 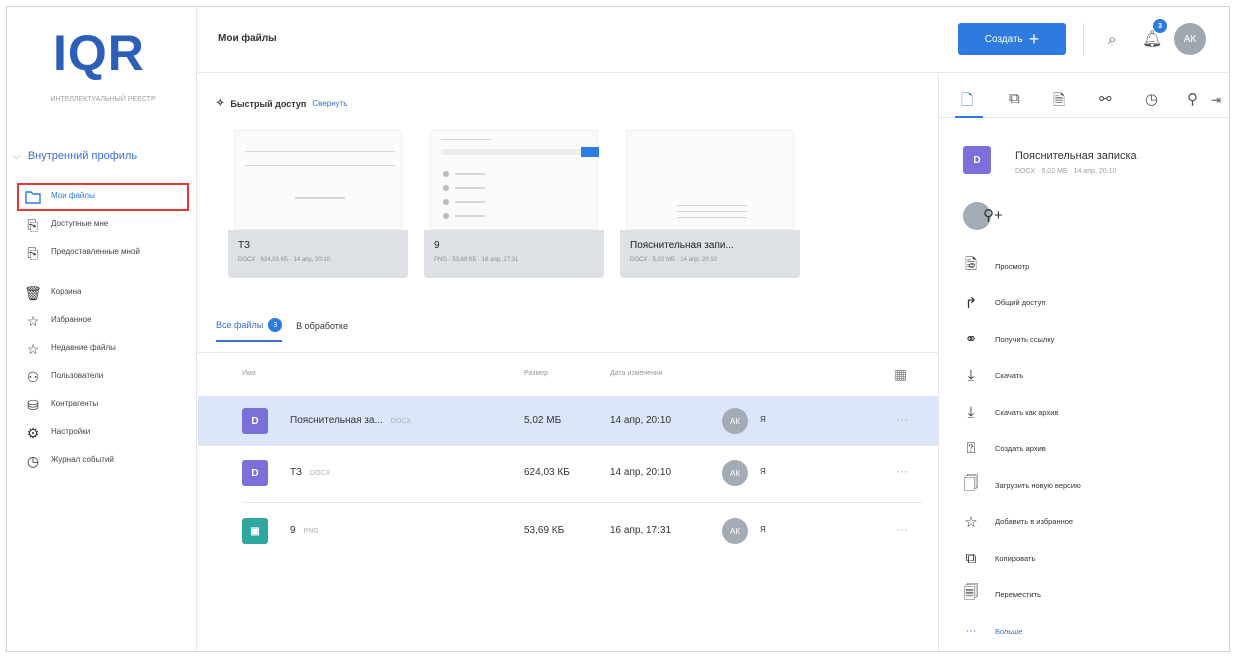 What do you see at coordinates (476, 260) in the screenshot?
I see `card-meta: PNG · 53,69 КБ · 16 апр, 17:31` at bounding box center [476, 260].